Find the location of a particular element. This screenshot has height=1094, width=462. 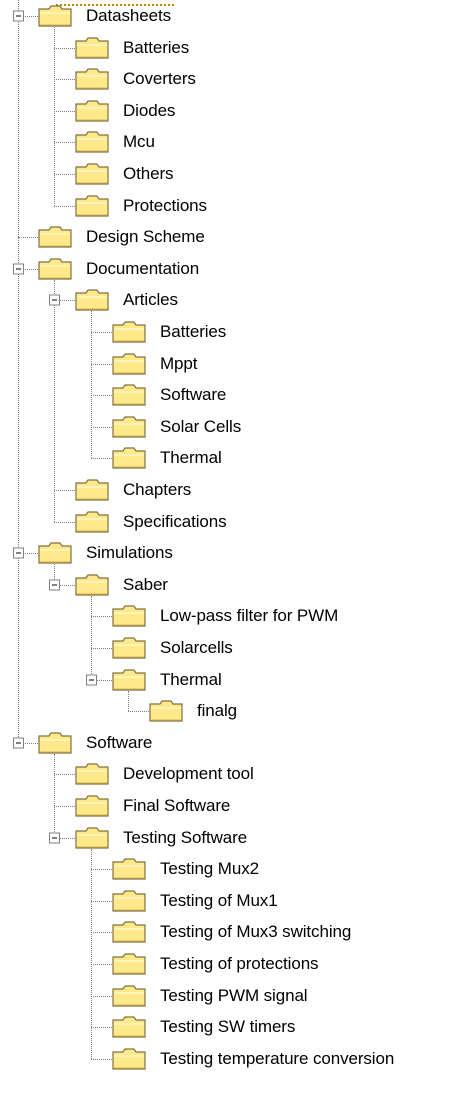

tree-node-label: Coverters is located at coordinates (159, 79).